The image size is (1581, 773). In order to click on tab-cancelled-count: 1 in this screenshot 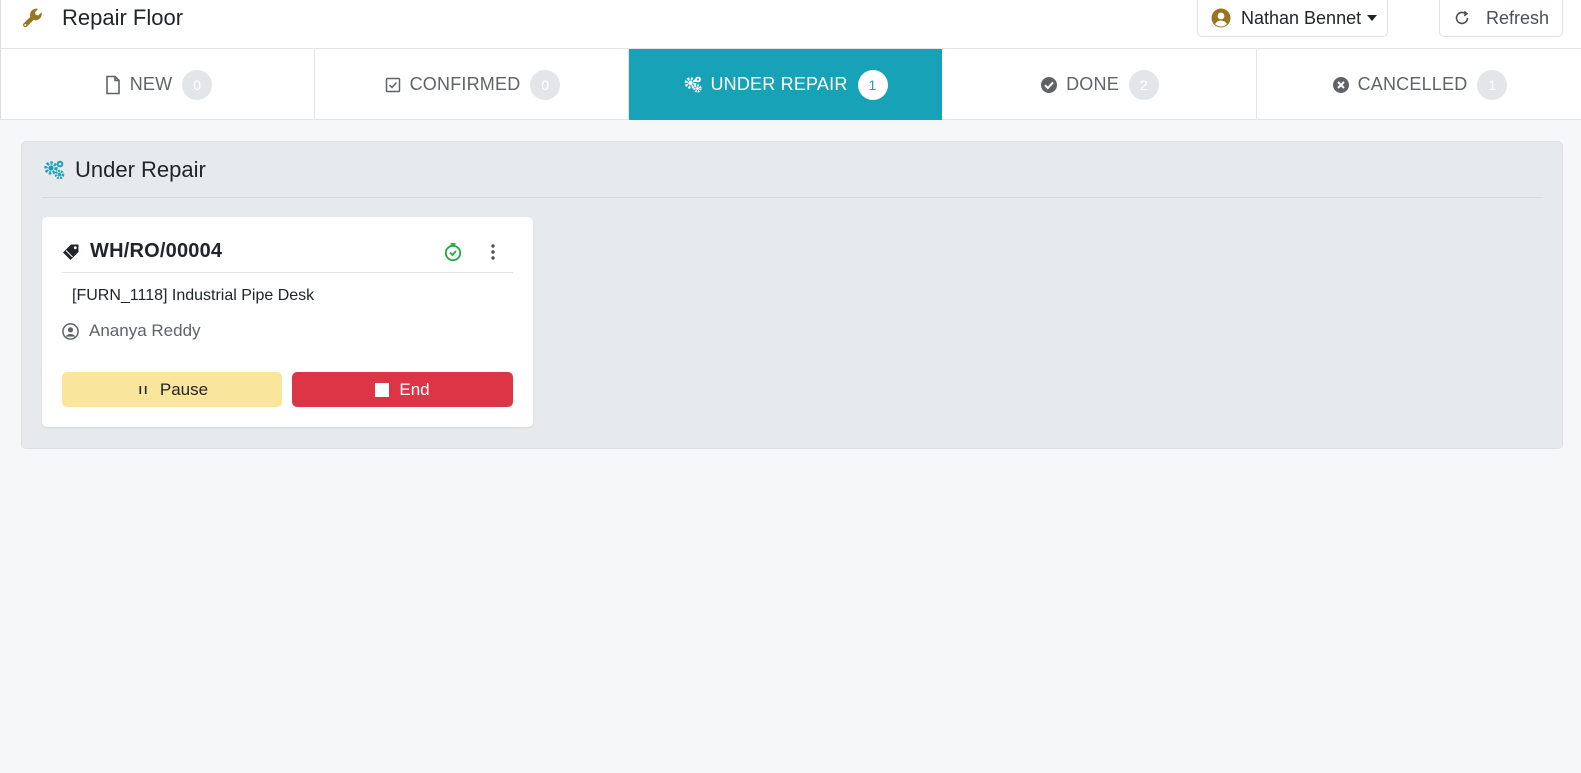, I will do `click(1492, 84)`.